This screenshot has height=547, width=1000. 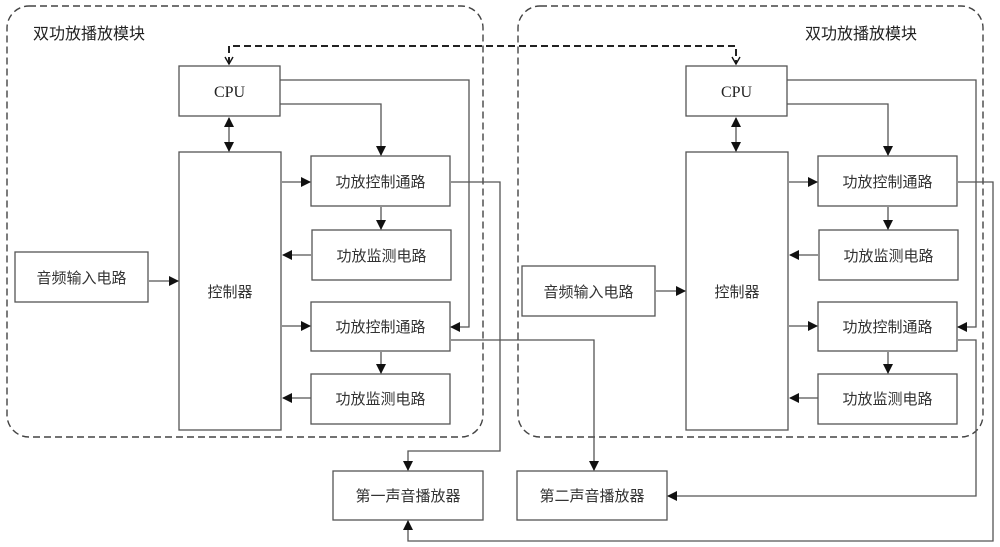 I want to click on module-left-controller-label: 控制器, so click(x=229, y=292).